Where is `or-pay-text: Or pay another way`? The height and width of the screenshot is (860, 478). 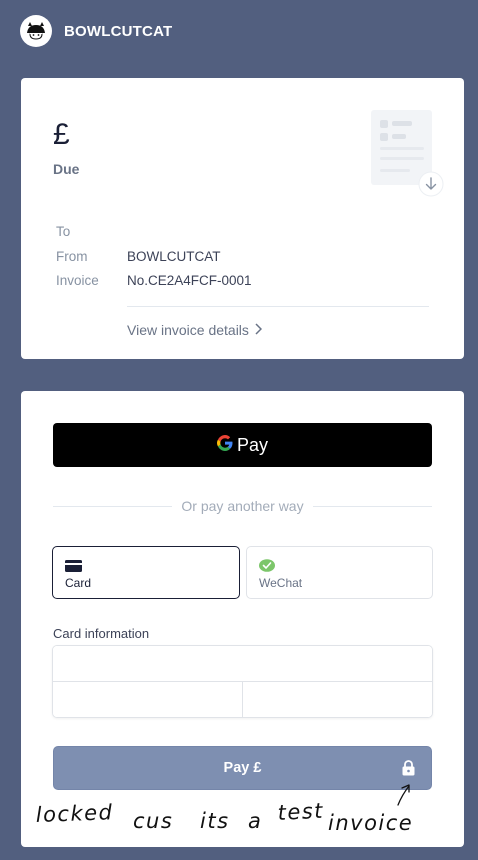 or-pay-text: Or pay another way is located at coordinates (242, 506).